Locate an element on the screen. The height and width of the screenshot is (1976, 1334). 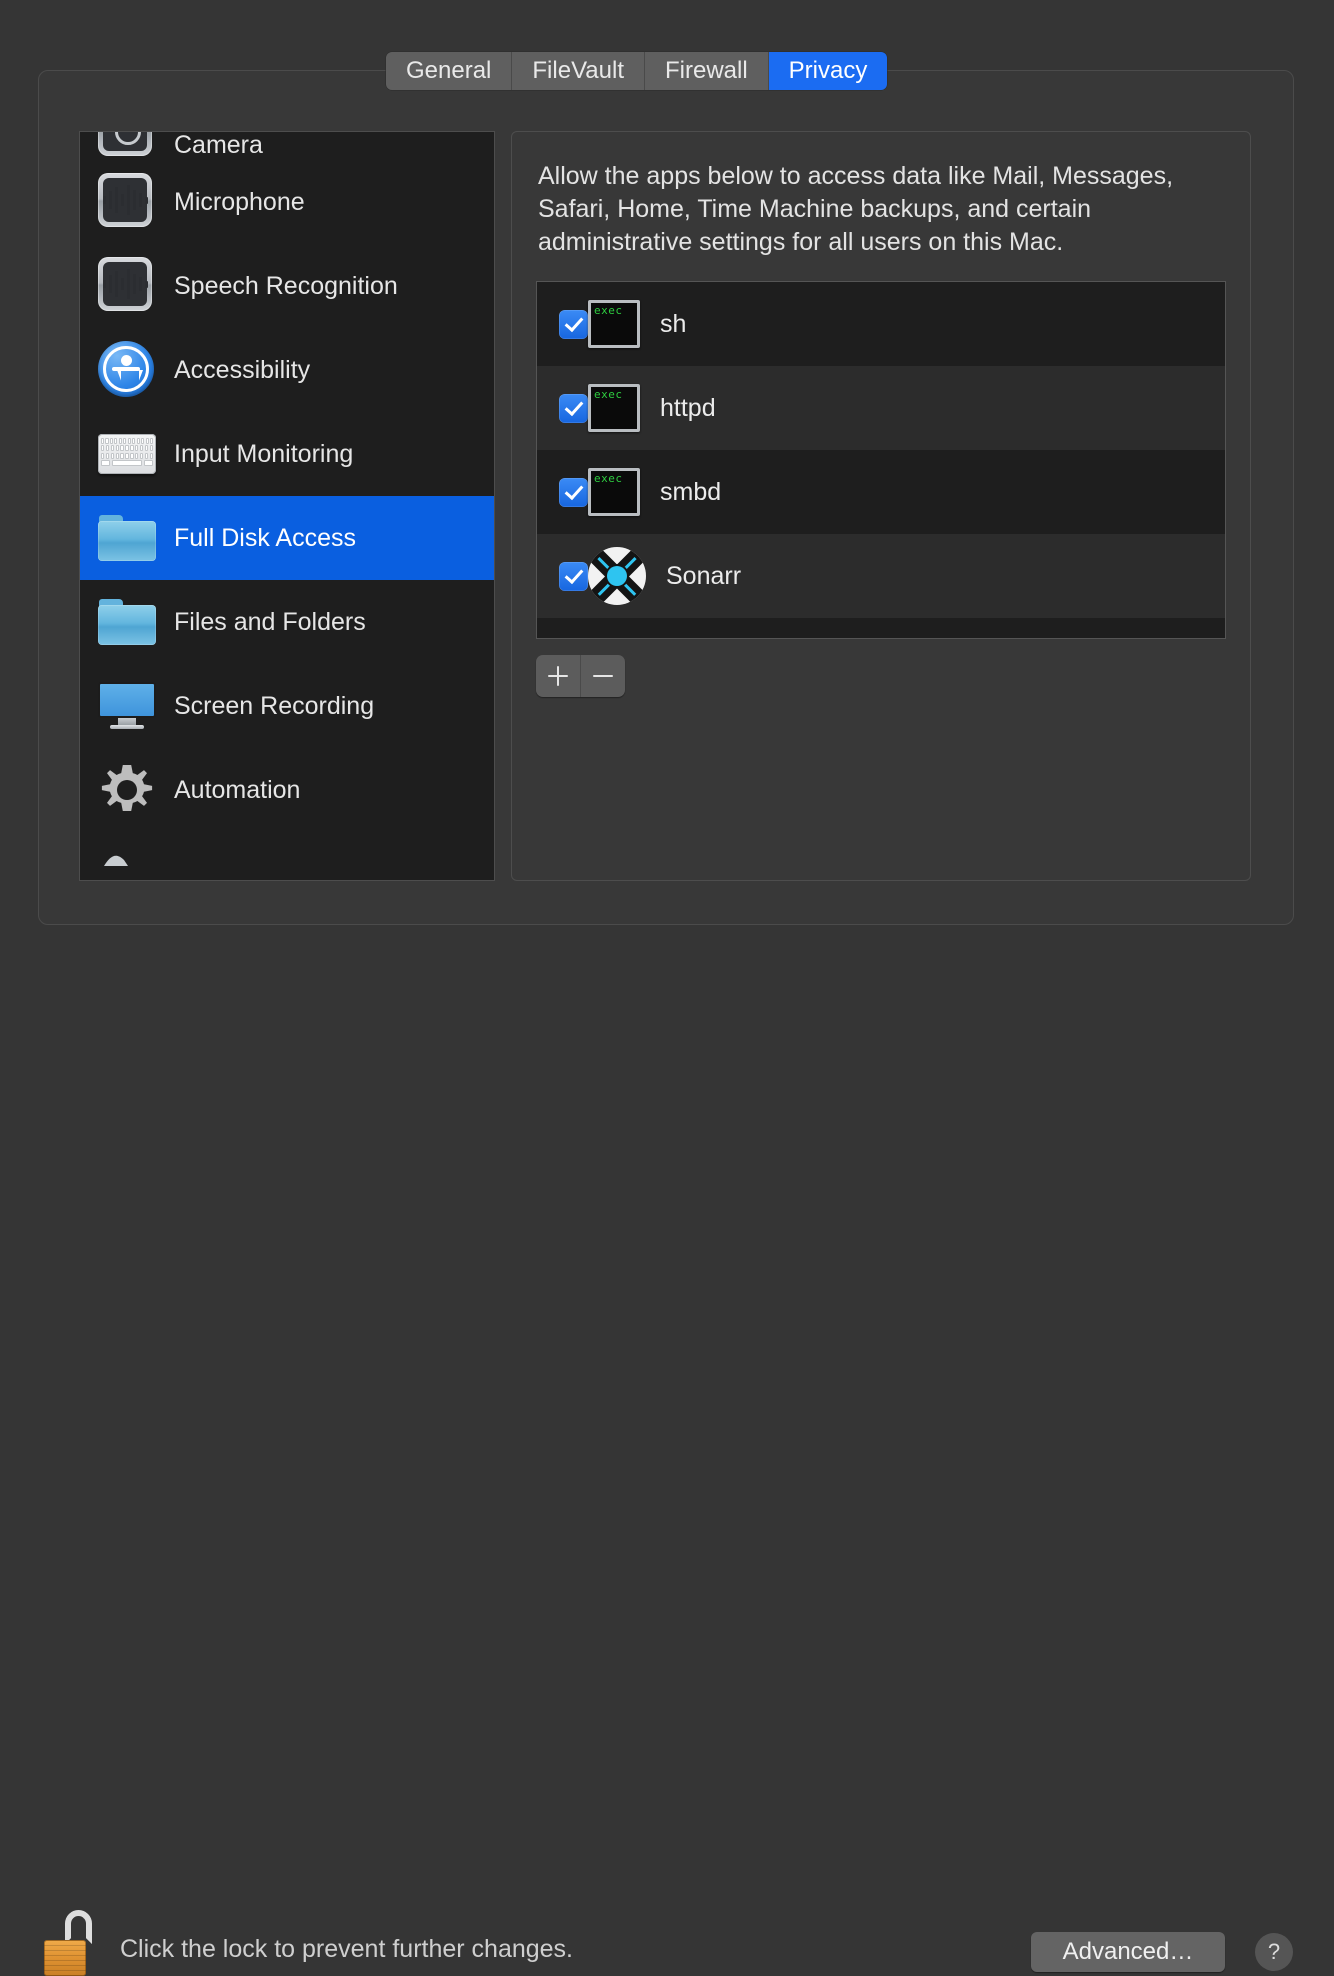
sidebar-item-label: Full Disk Access is located at coordinates (265, 537).